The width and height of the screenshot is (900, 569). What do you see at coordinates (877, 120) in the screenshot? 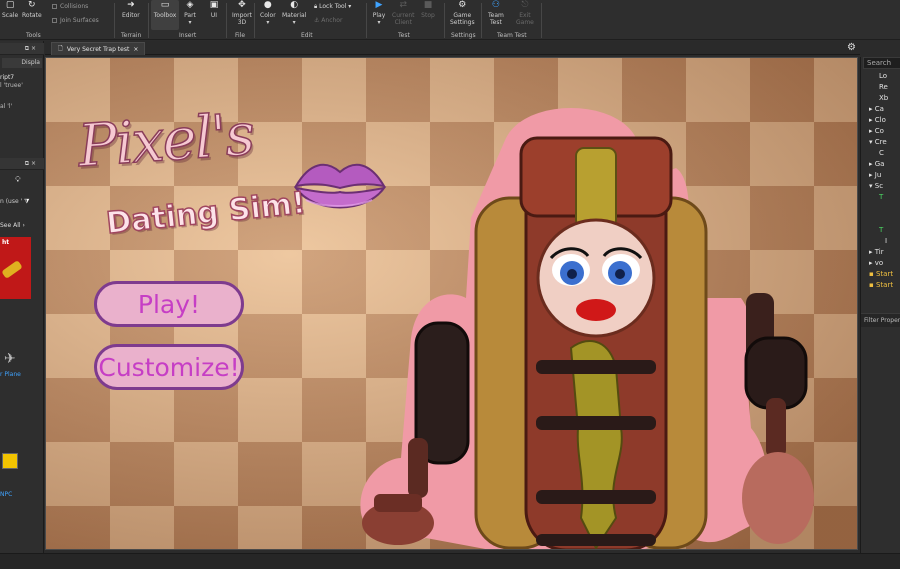
I see `explorer-item: ▸ Clo` at bounding box center [877, 120].